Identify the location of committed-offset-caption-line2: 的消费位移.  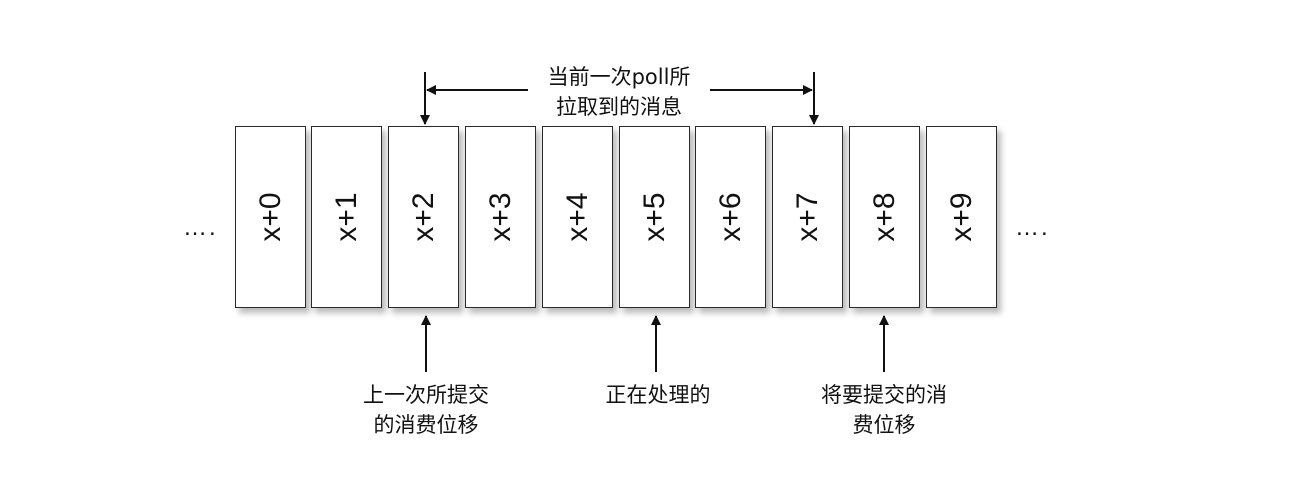
(426, 425).